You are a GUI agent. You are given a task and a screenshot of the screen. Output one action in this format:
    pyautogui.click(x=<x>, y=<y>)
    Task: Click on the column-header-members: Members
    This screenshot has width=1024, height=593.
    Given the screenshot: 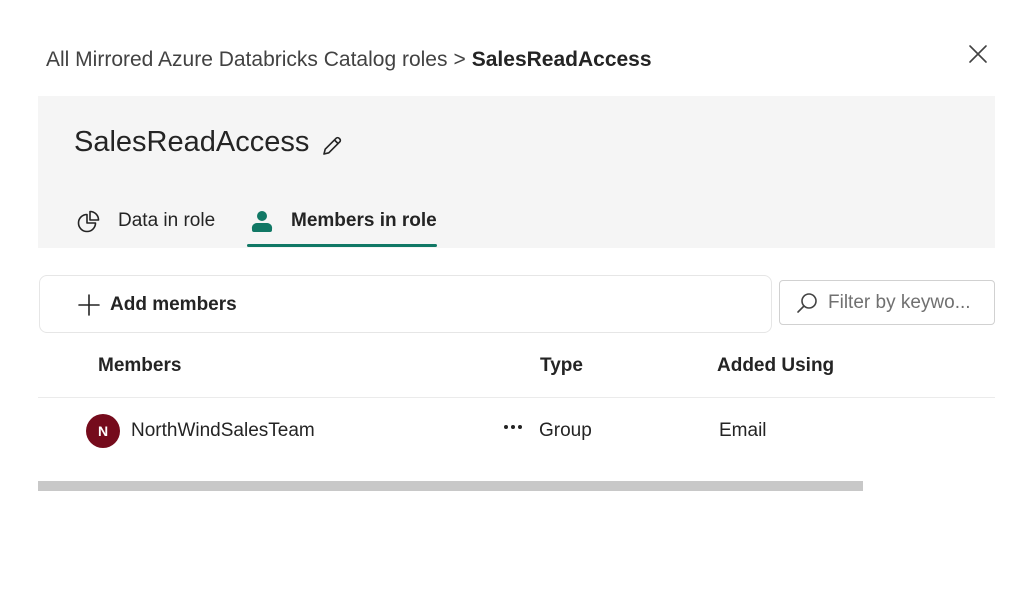 What is the action you would take?
    pyautogui.click(x=139, y=366)
    